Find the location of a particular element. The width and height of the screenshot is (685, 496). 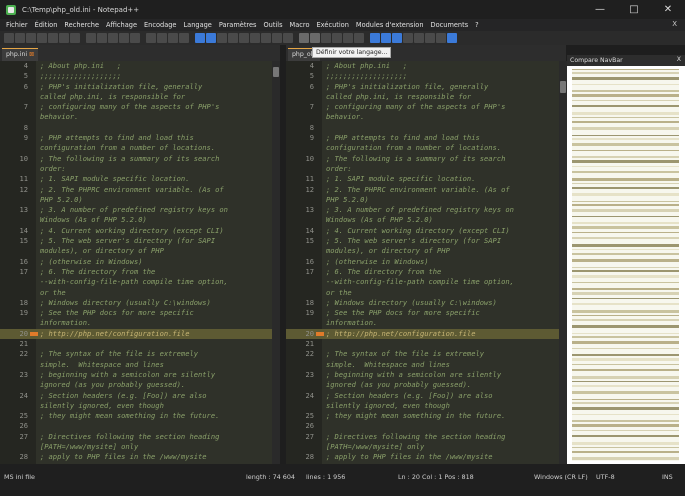

code-line: 21 is located at coordinates (140, 344).